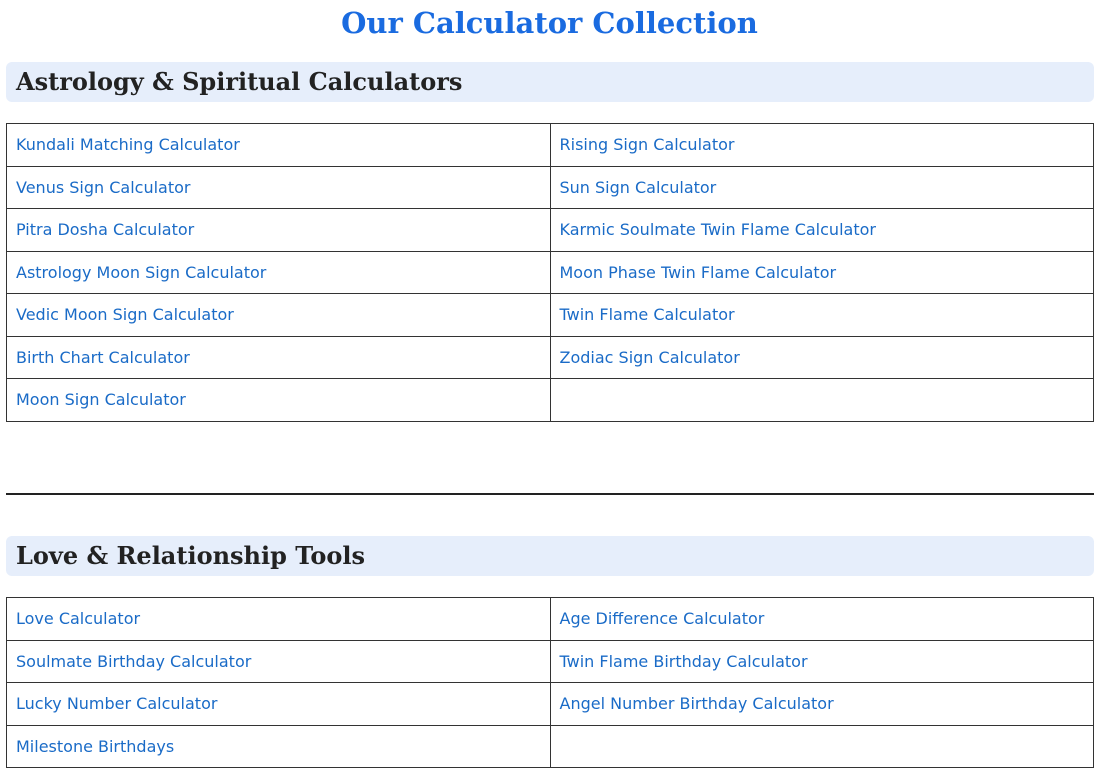 Image resolution: width=1099 pixels, height=778 pixels. Describe the element at coordinates (821, 315) in the screenshot. I see `table-cell: Twin Flame Calculator` at that location.